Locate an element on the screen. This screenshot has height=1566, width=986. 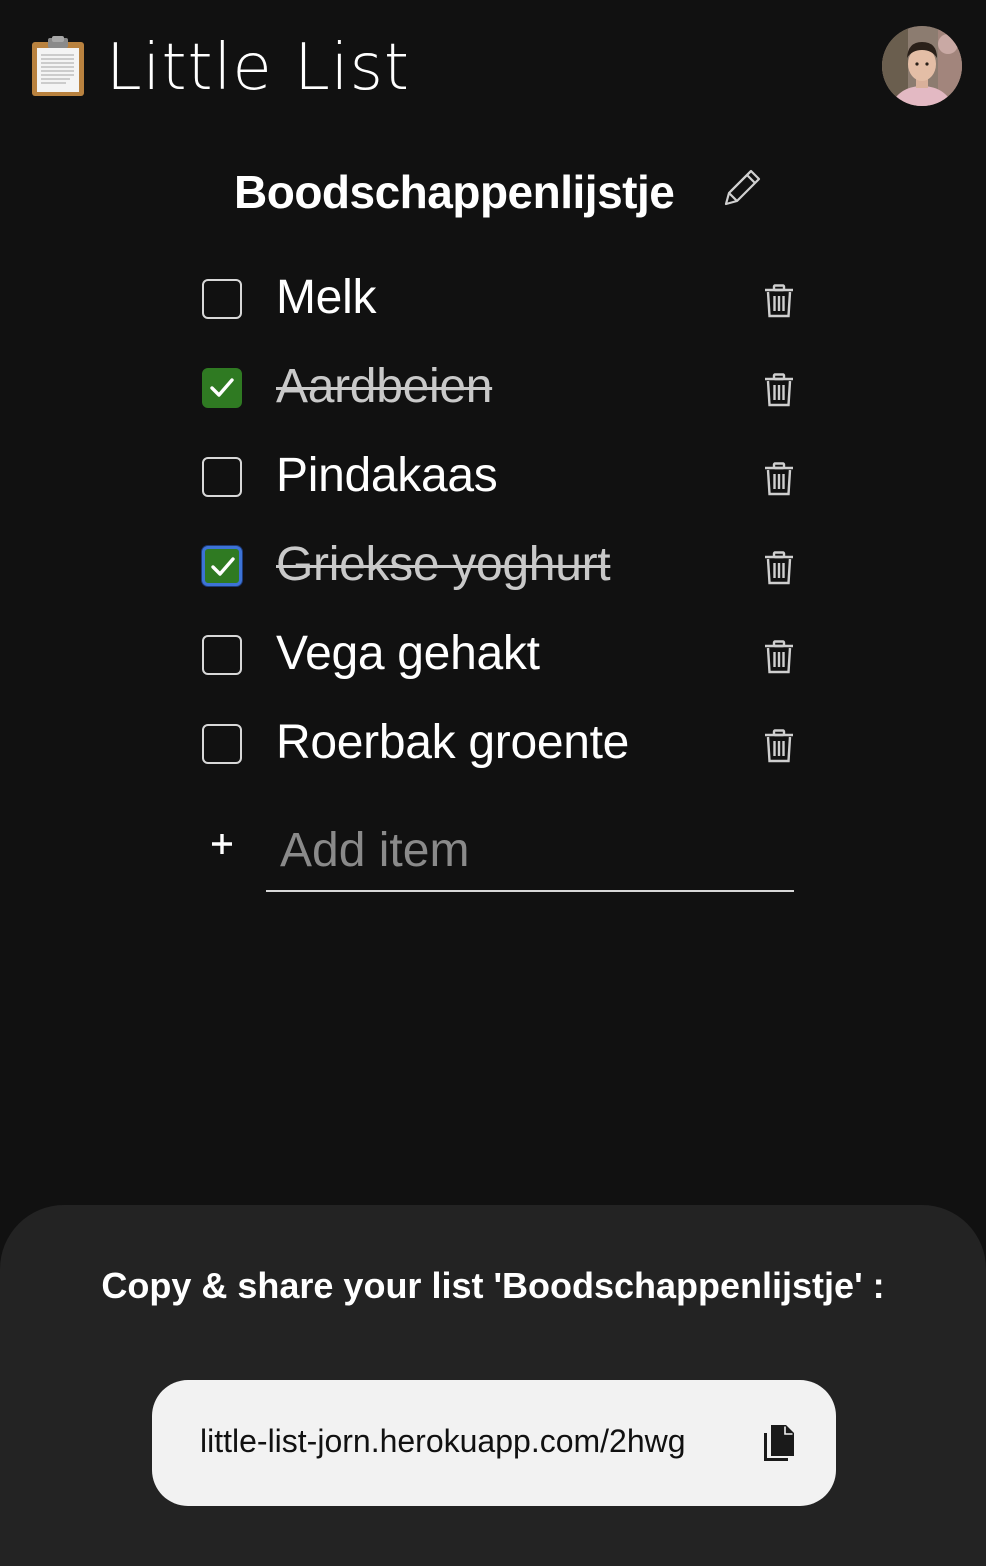
list-title: Boodschappenlijstje is located at coordinates (454, 192).